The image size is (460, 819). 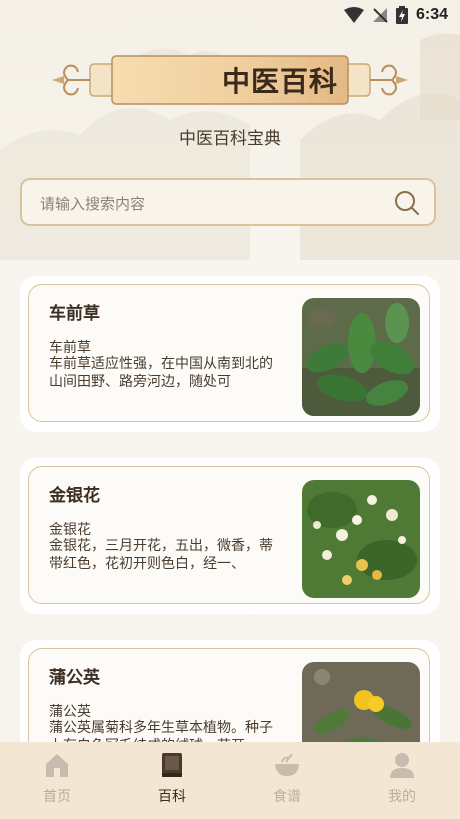 I want to click on page-subtitle: 中医百科宝典, so click(x=230, y=139).